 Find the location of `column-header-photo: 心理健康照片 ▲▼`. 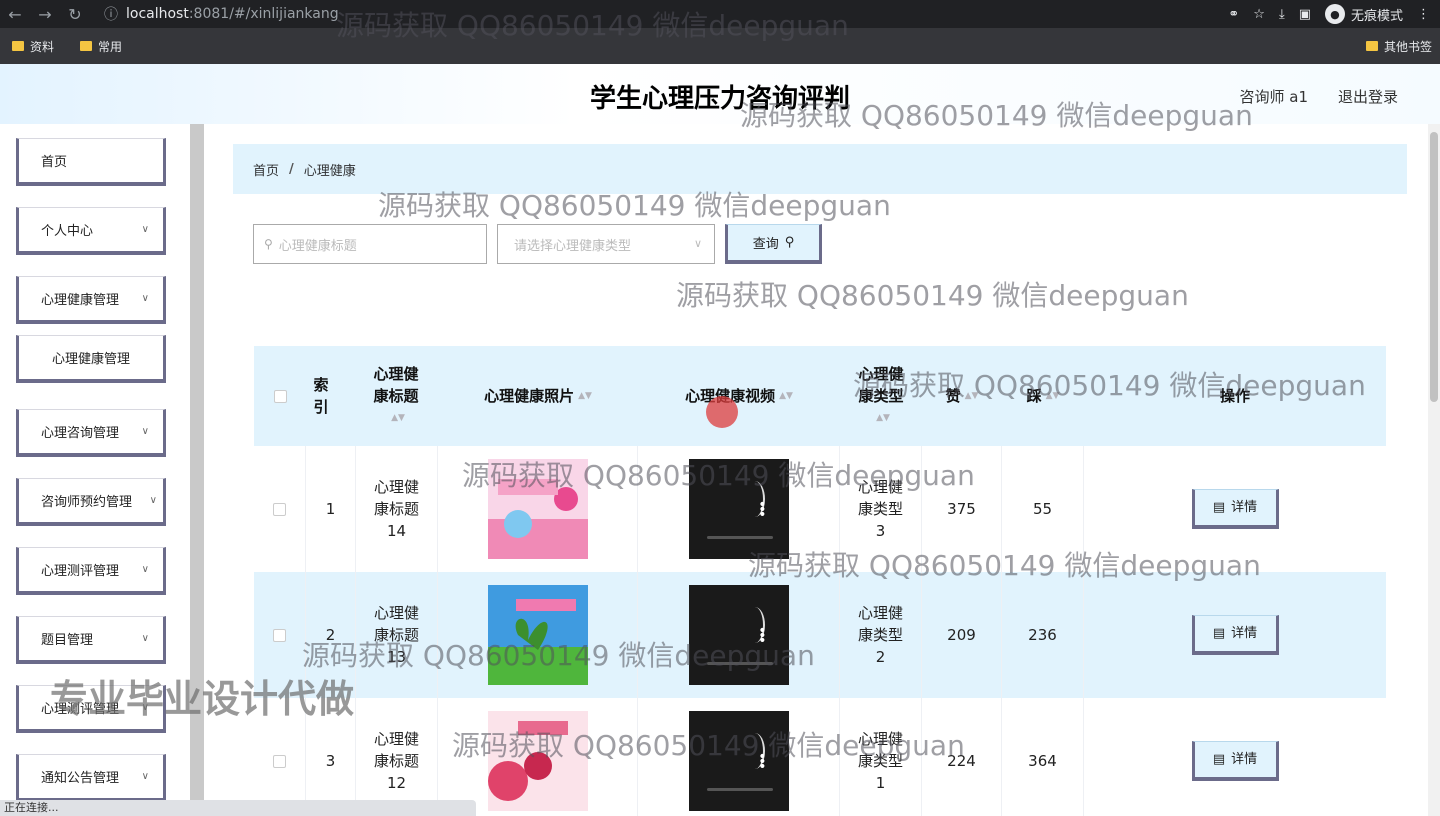

column-header-photo: 心理健康照片 ▲▼ is located at coordinates (538, 396).